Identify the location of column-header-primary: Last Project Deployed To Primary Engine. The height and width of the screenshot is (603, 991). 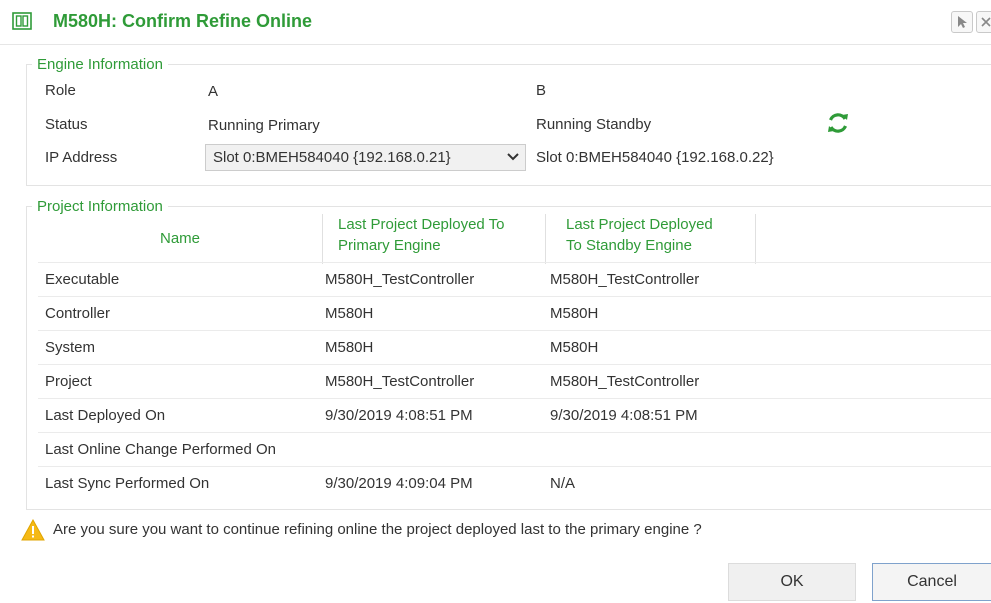
(440, 239).